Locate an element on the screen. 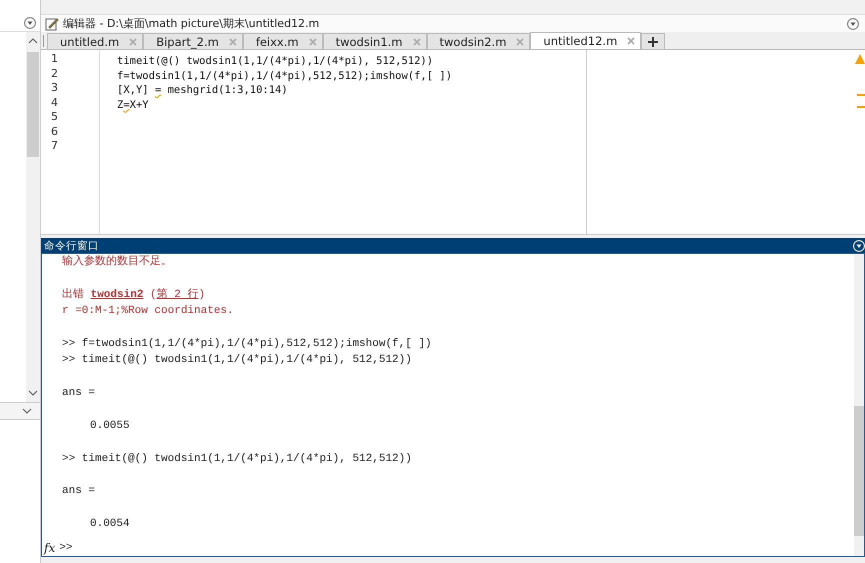 The image size is (865, 563). code-line: [X,Y] = meshgrid(1:3,10:14) is located at coordinates (202, 90).